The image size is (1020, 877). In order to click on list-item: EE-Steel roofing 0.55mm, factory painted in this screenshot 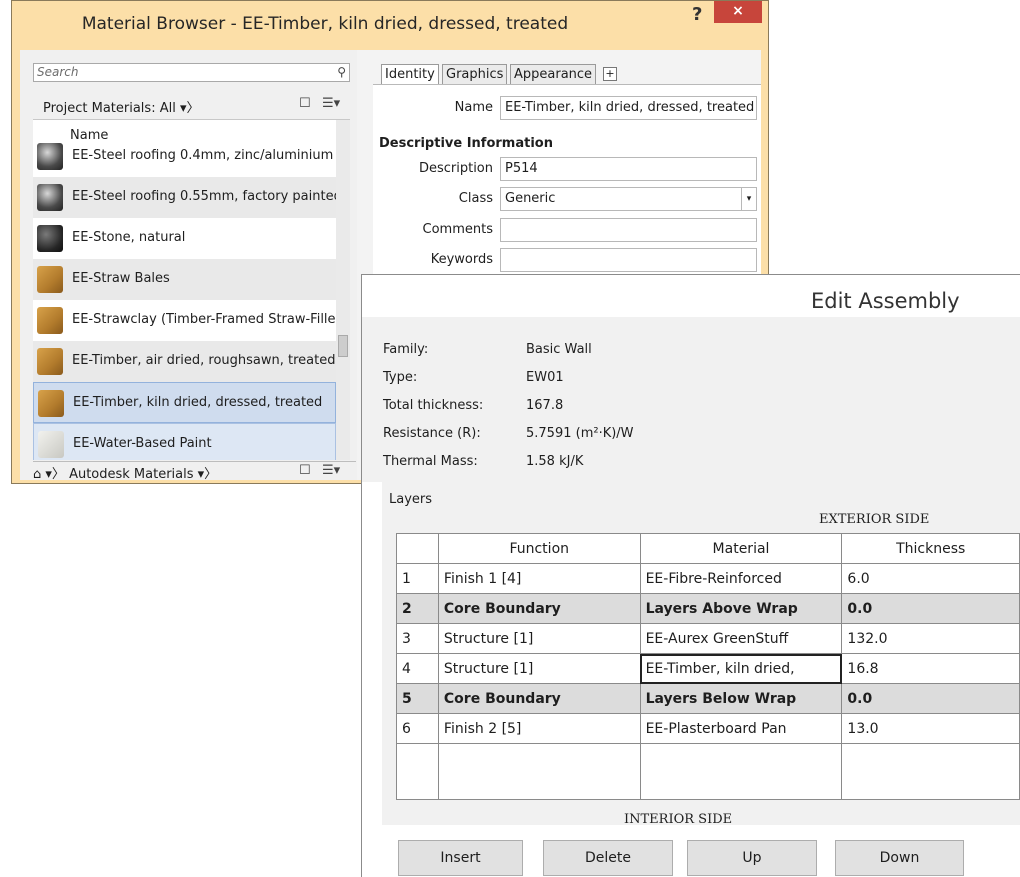, I will do `click(187, 197)`.